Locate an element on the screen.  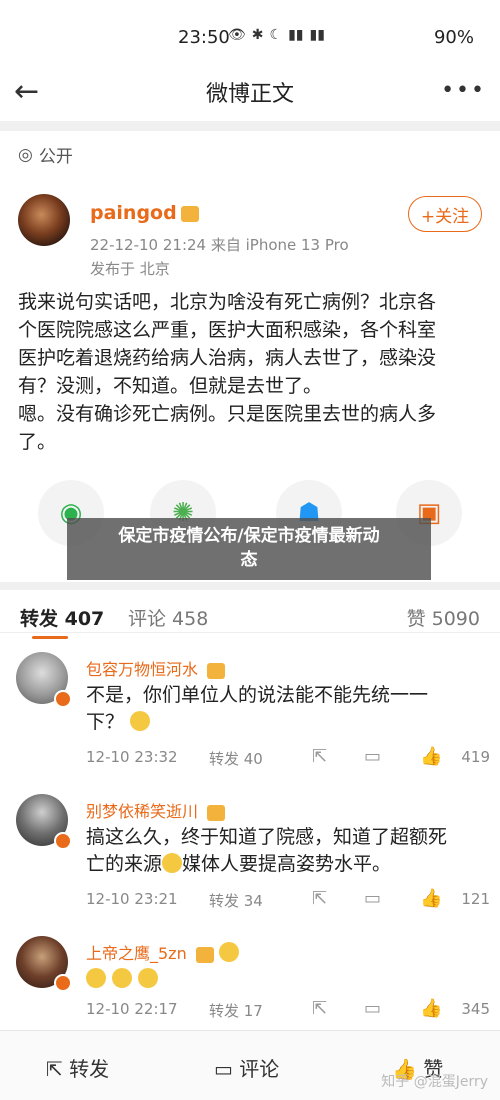
bluetooth-icon: ✱ is located at coordinates (257, 35).